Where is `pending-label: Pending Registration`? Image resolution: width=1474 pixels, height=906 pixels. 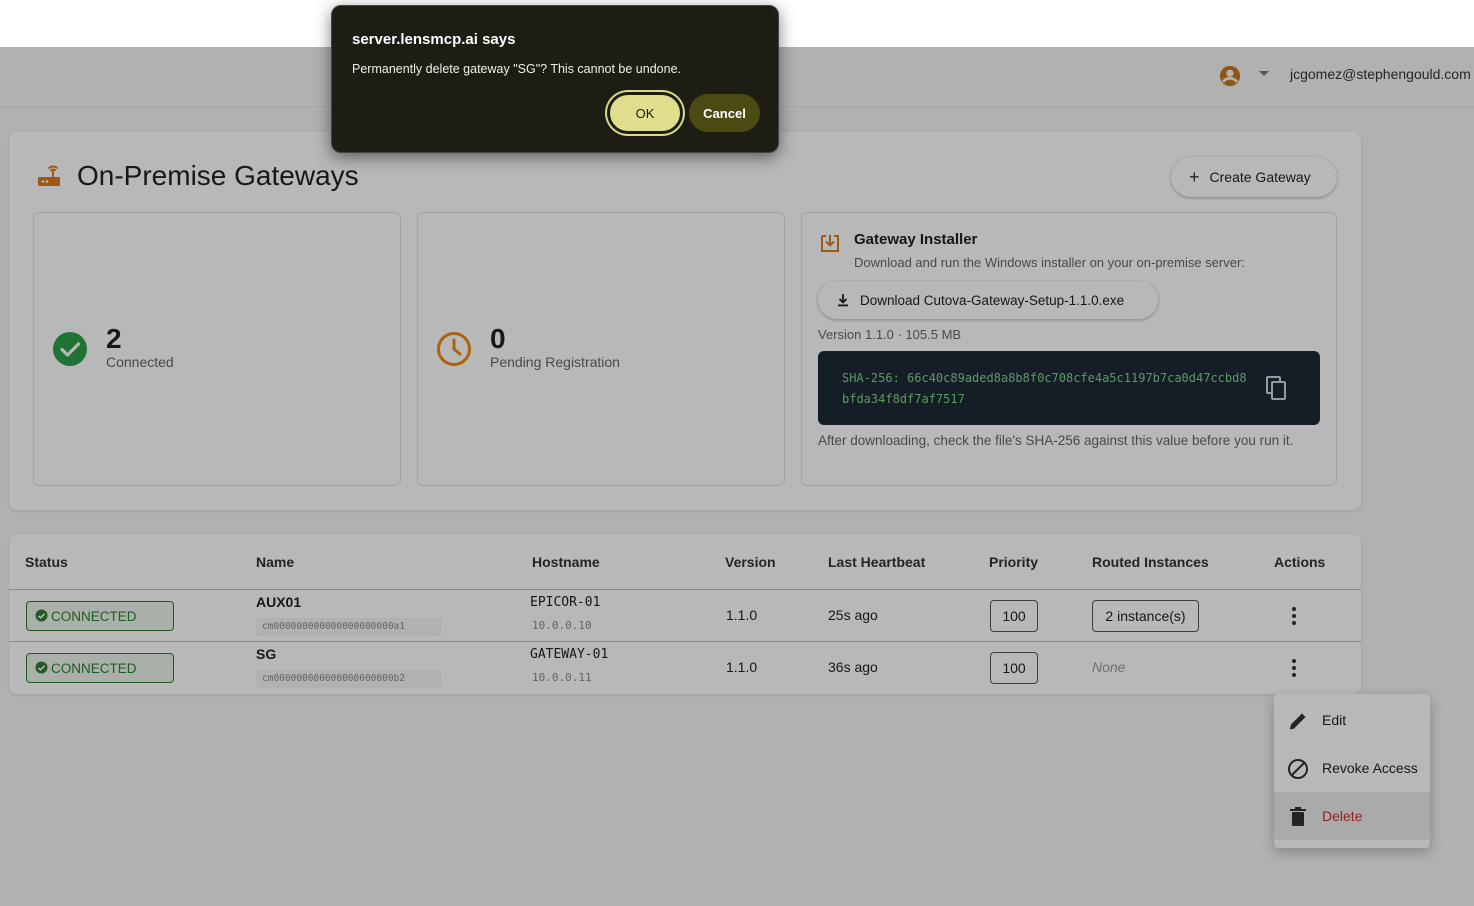 pending-label: Pending Registration is located at coordinates (555, 362).